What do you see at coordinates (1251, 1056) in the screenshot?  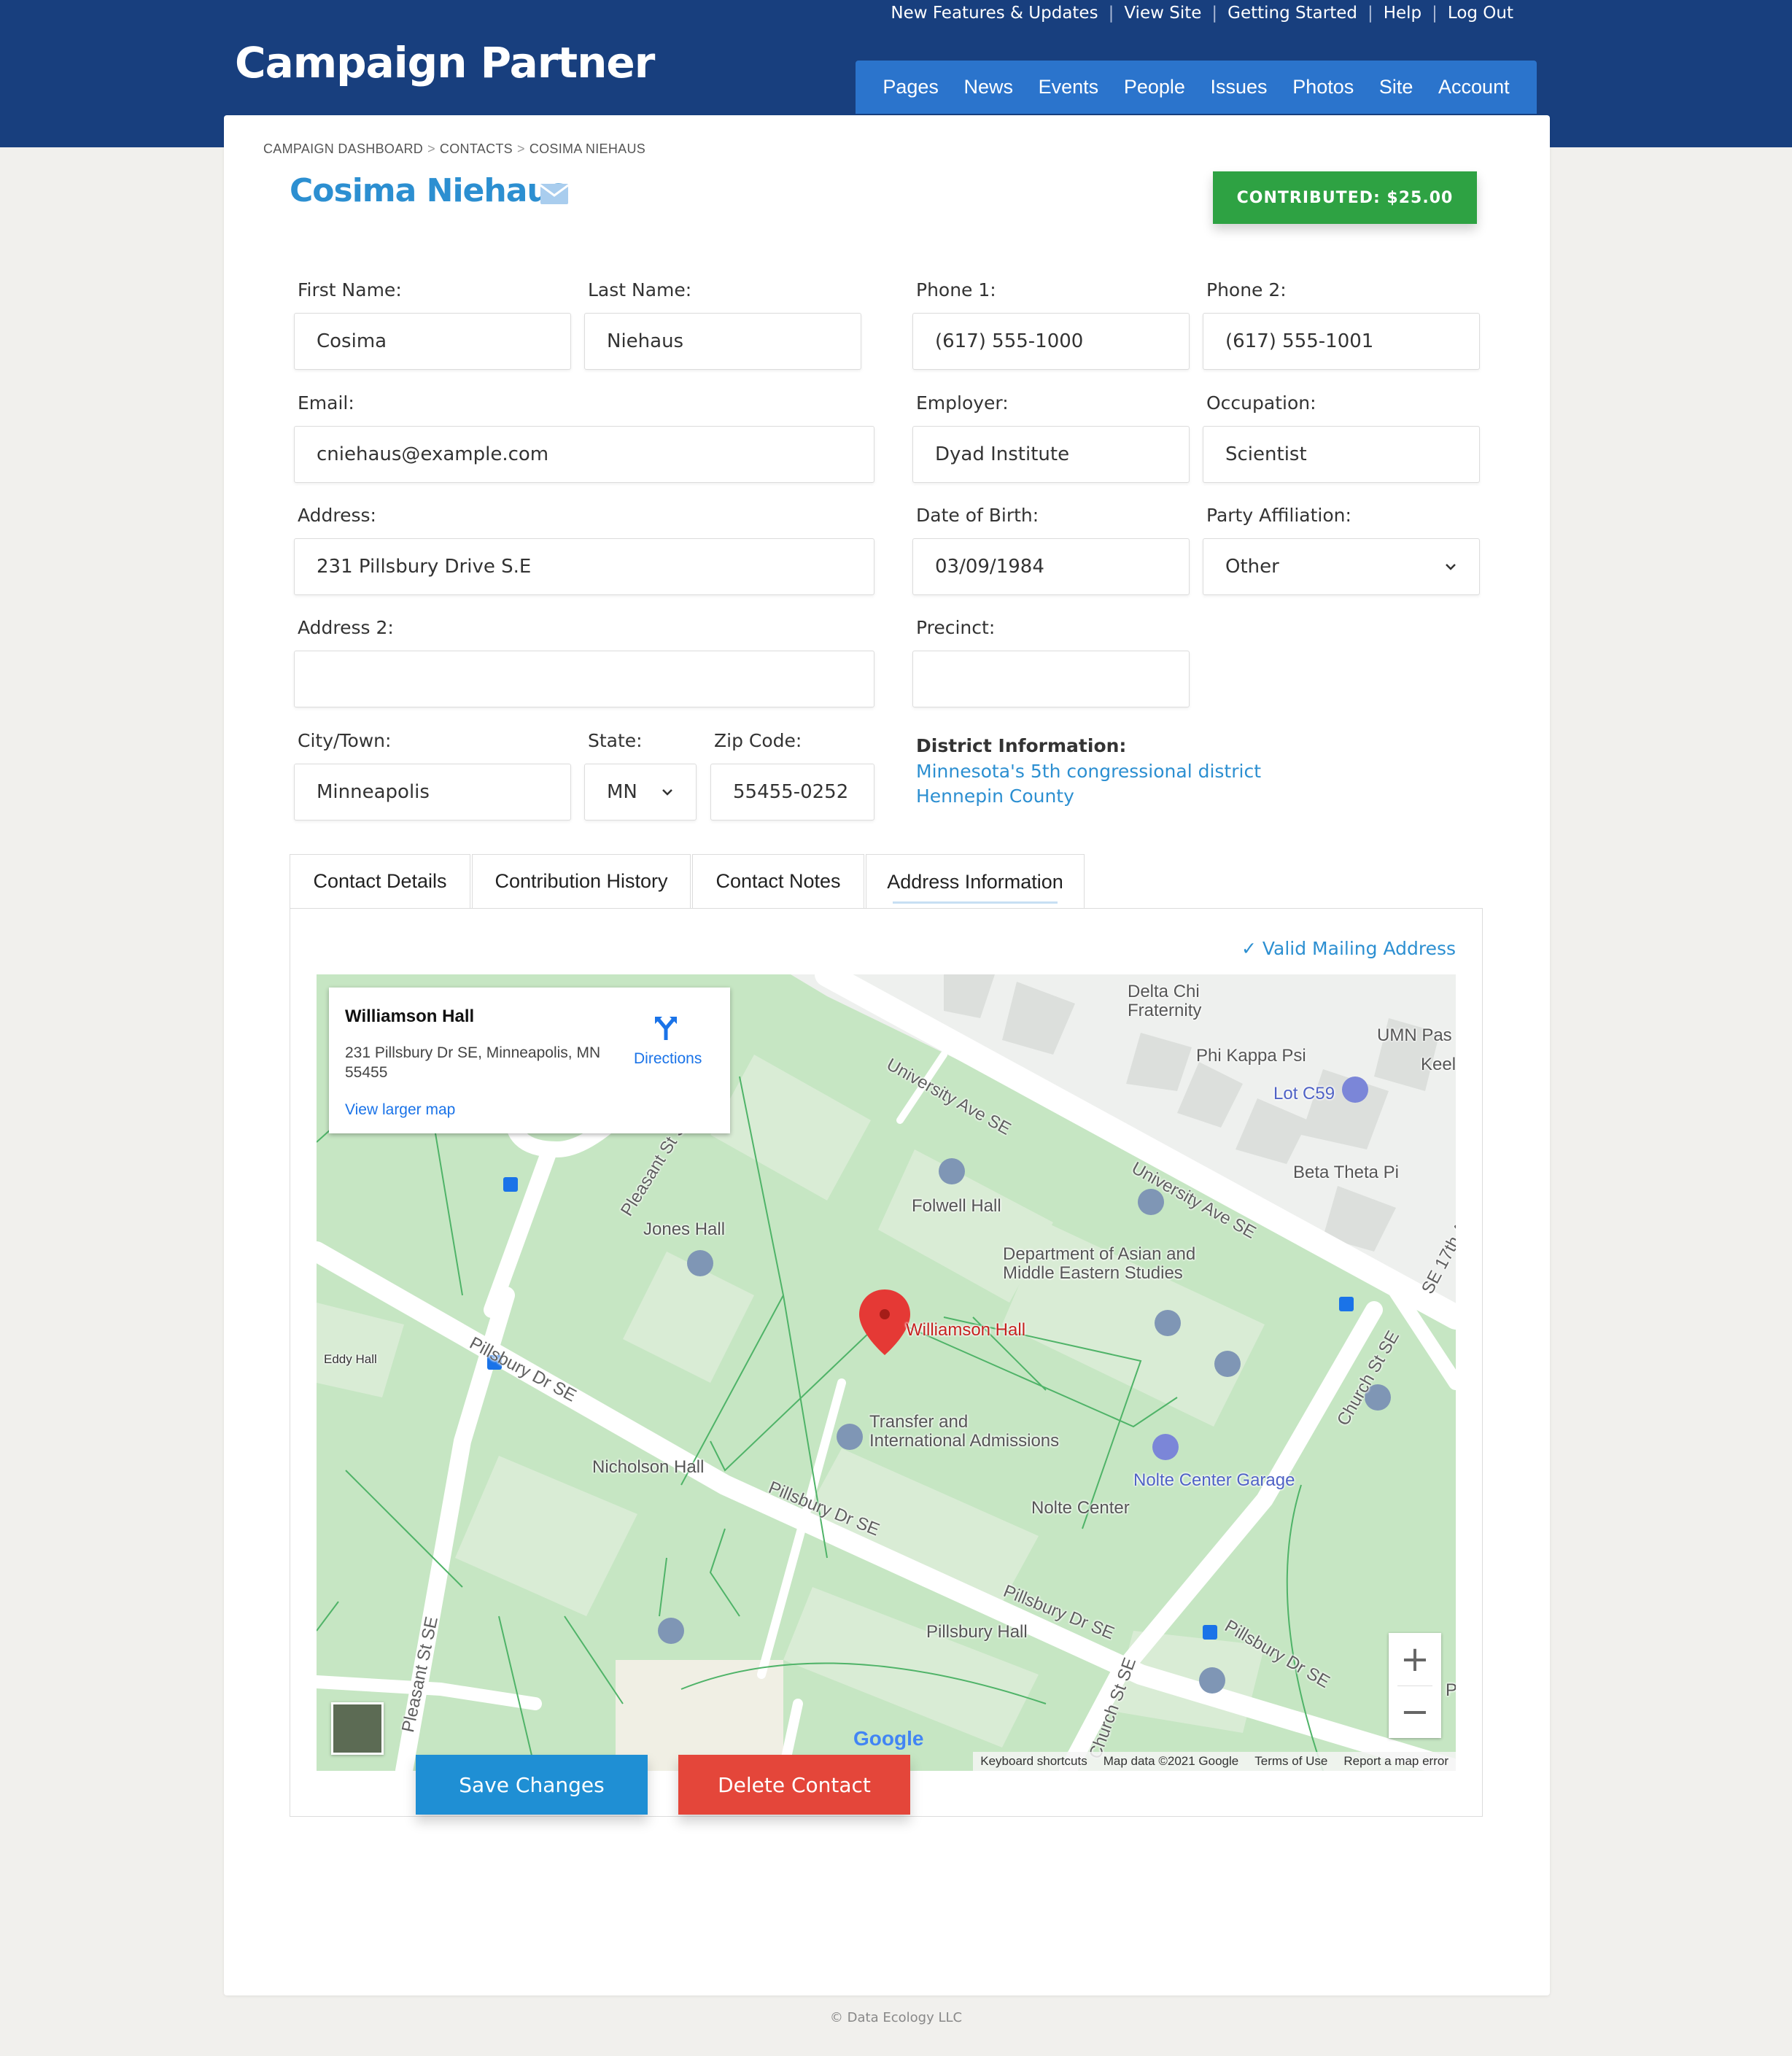 I see `map-label: Phi Kappa Psi` at bounding box center [1251, 1056].